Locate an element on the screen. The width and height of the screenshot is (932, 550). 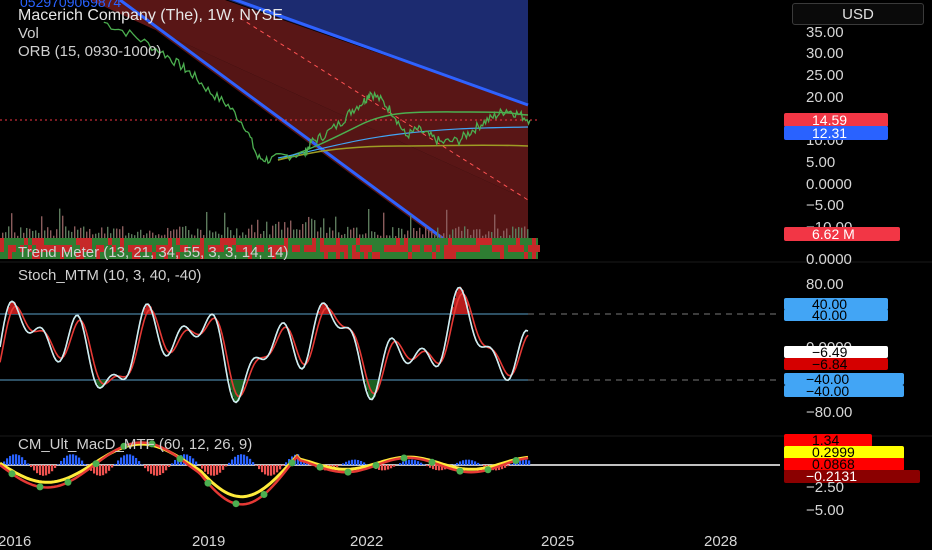
stoch-edge-line is located at coordinates (264, 345).